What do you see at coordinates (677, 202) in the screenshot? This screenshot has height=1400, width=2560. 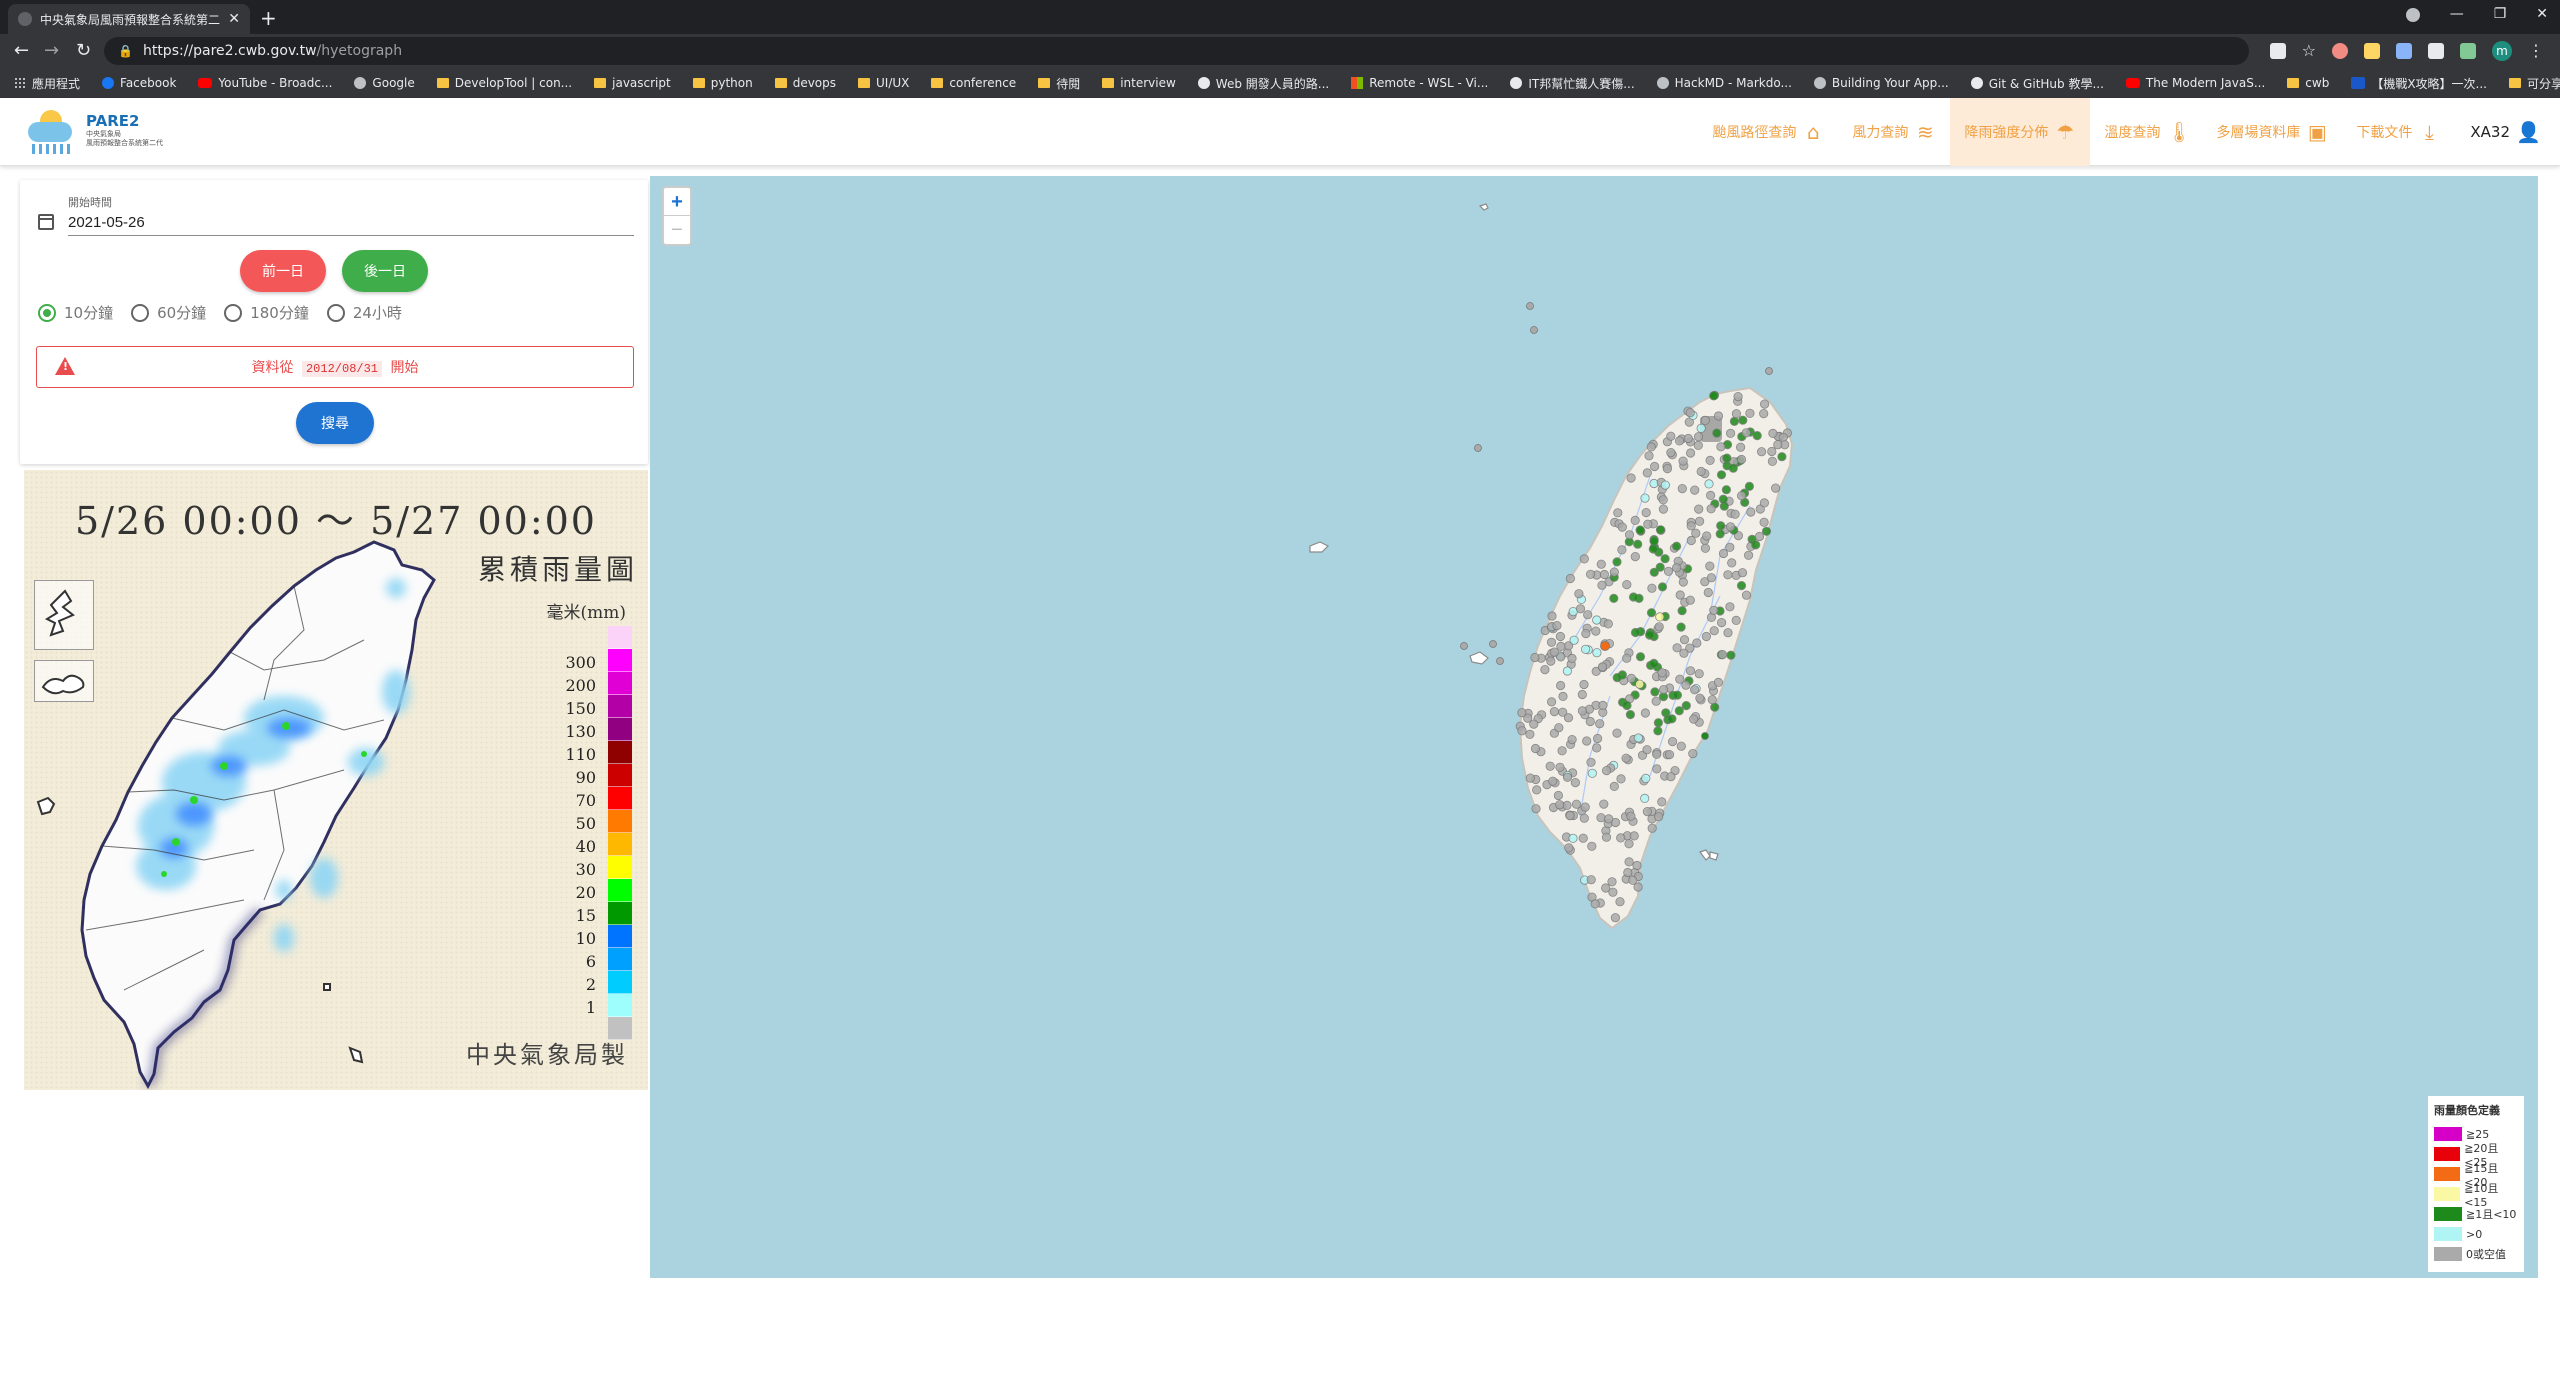 I see `zoom-in-button: +` at bounding box center [677, 202].